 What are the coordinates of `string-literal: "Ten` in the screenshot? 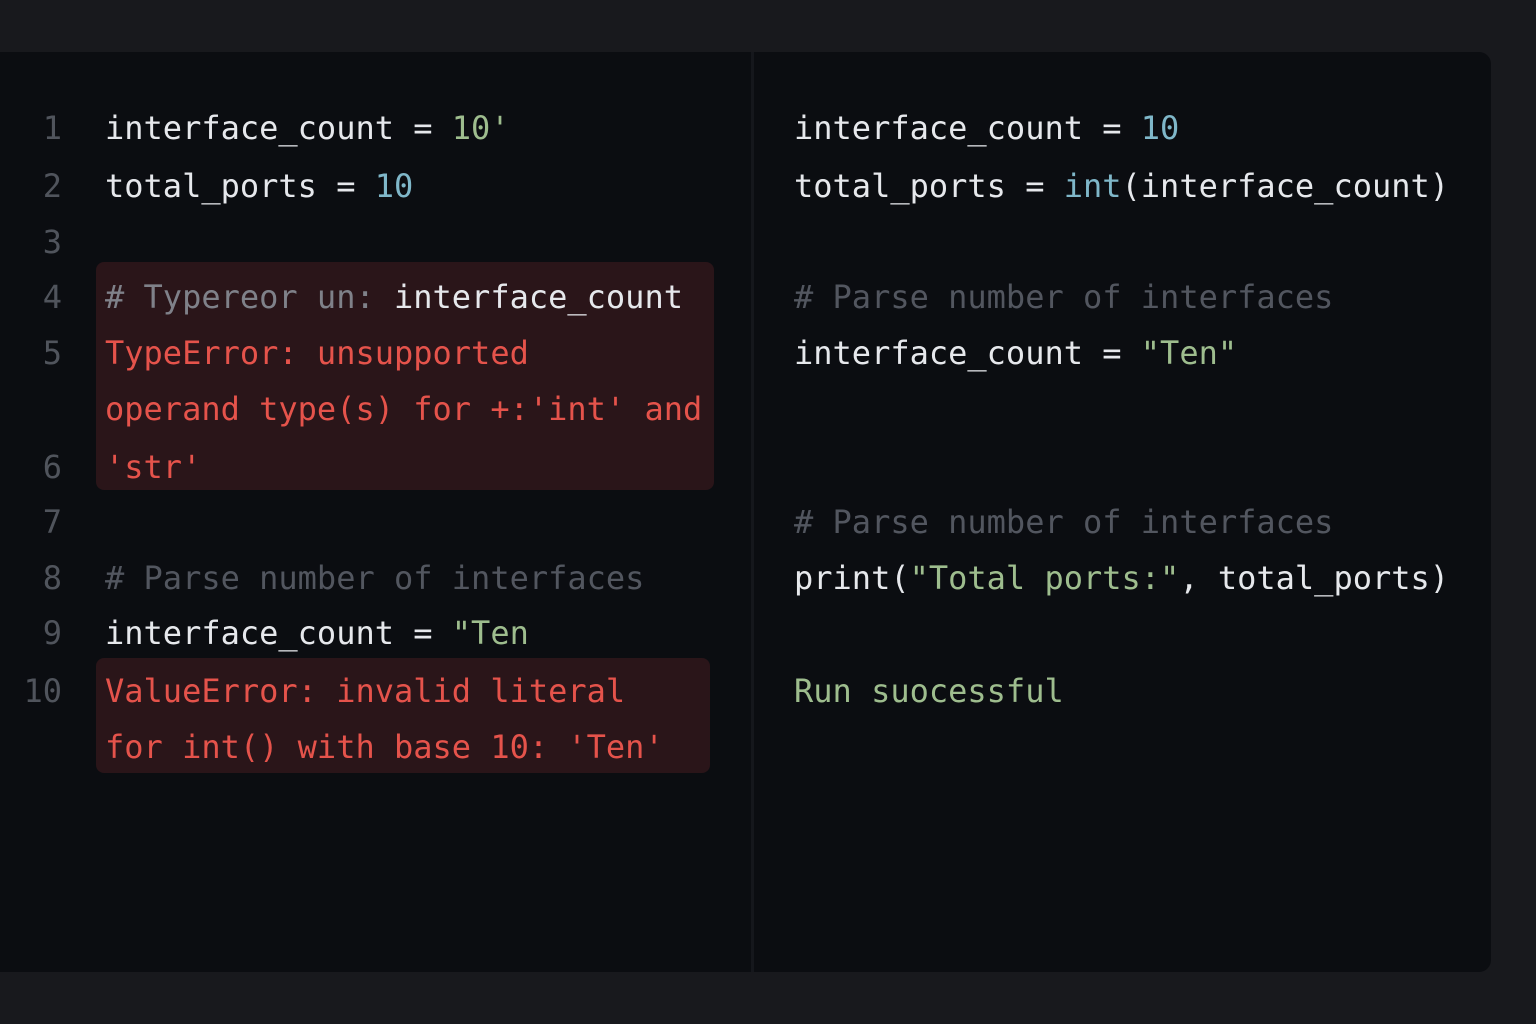 It's located at (490, 633).